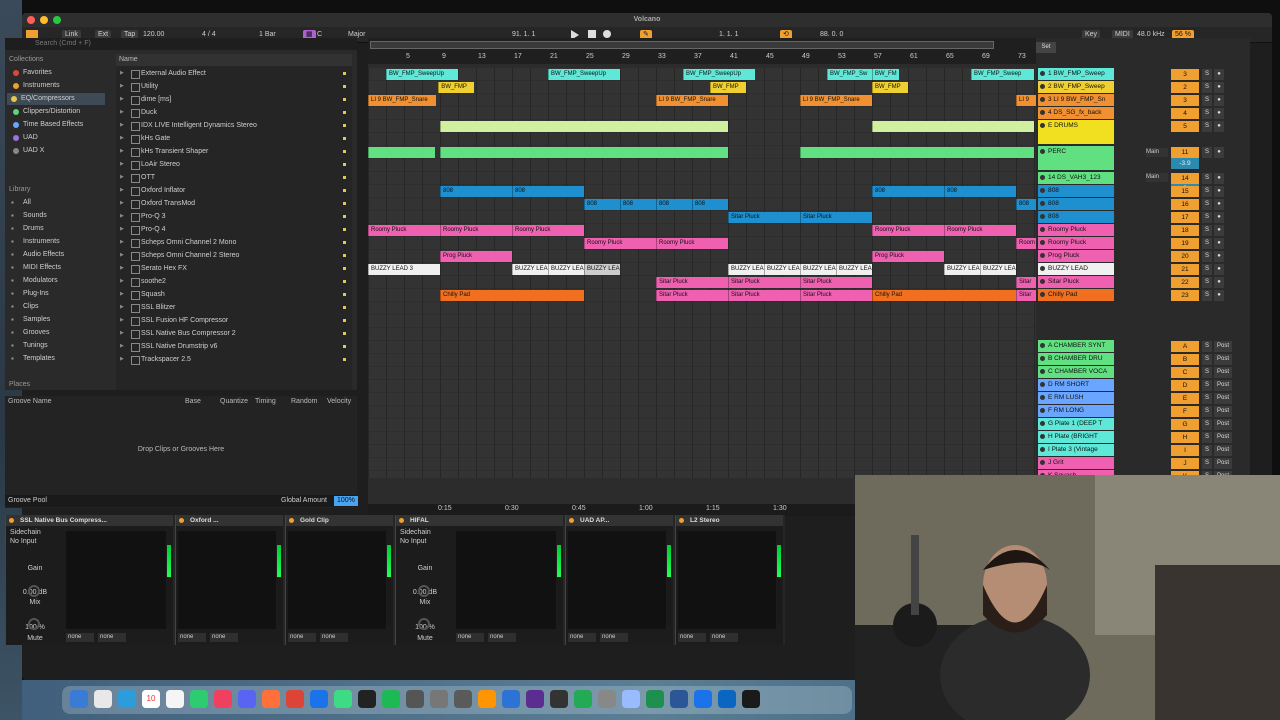 The height and width of the screenshot is (720, 1280). Describe the element at coordinates (1002, 74) in the screenshot. I see `clip: BW_FMP_Sweep` at that location.